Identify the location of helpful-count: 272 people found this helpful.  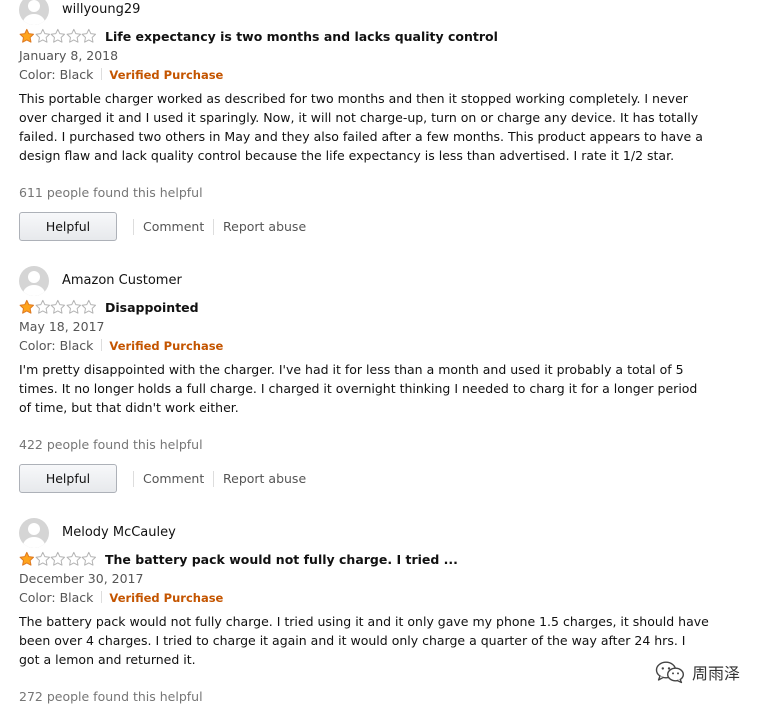
(111, 696).